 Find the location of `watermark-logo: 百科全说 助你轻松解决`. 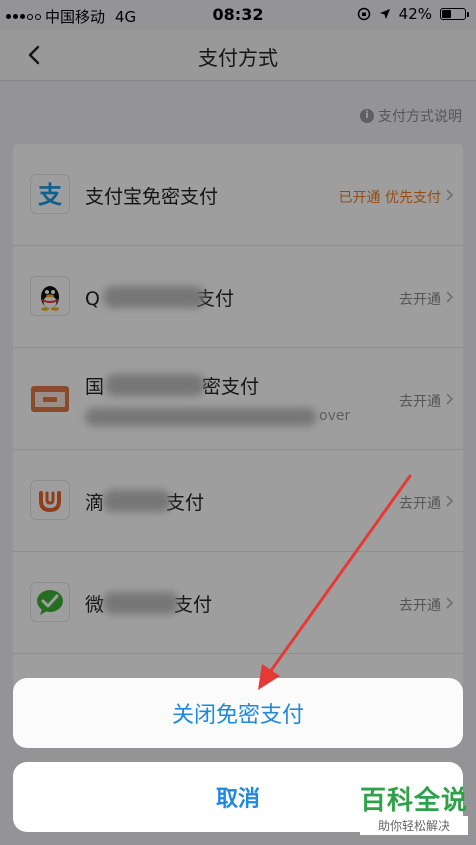

watermark-logo: 百科全说 助你轻松解决 is located at coordinates (413, 810).